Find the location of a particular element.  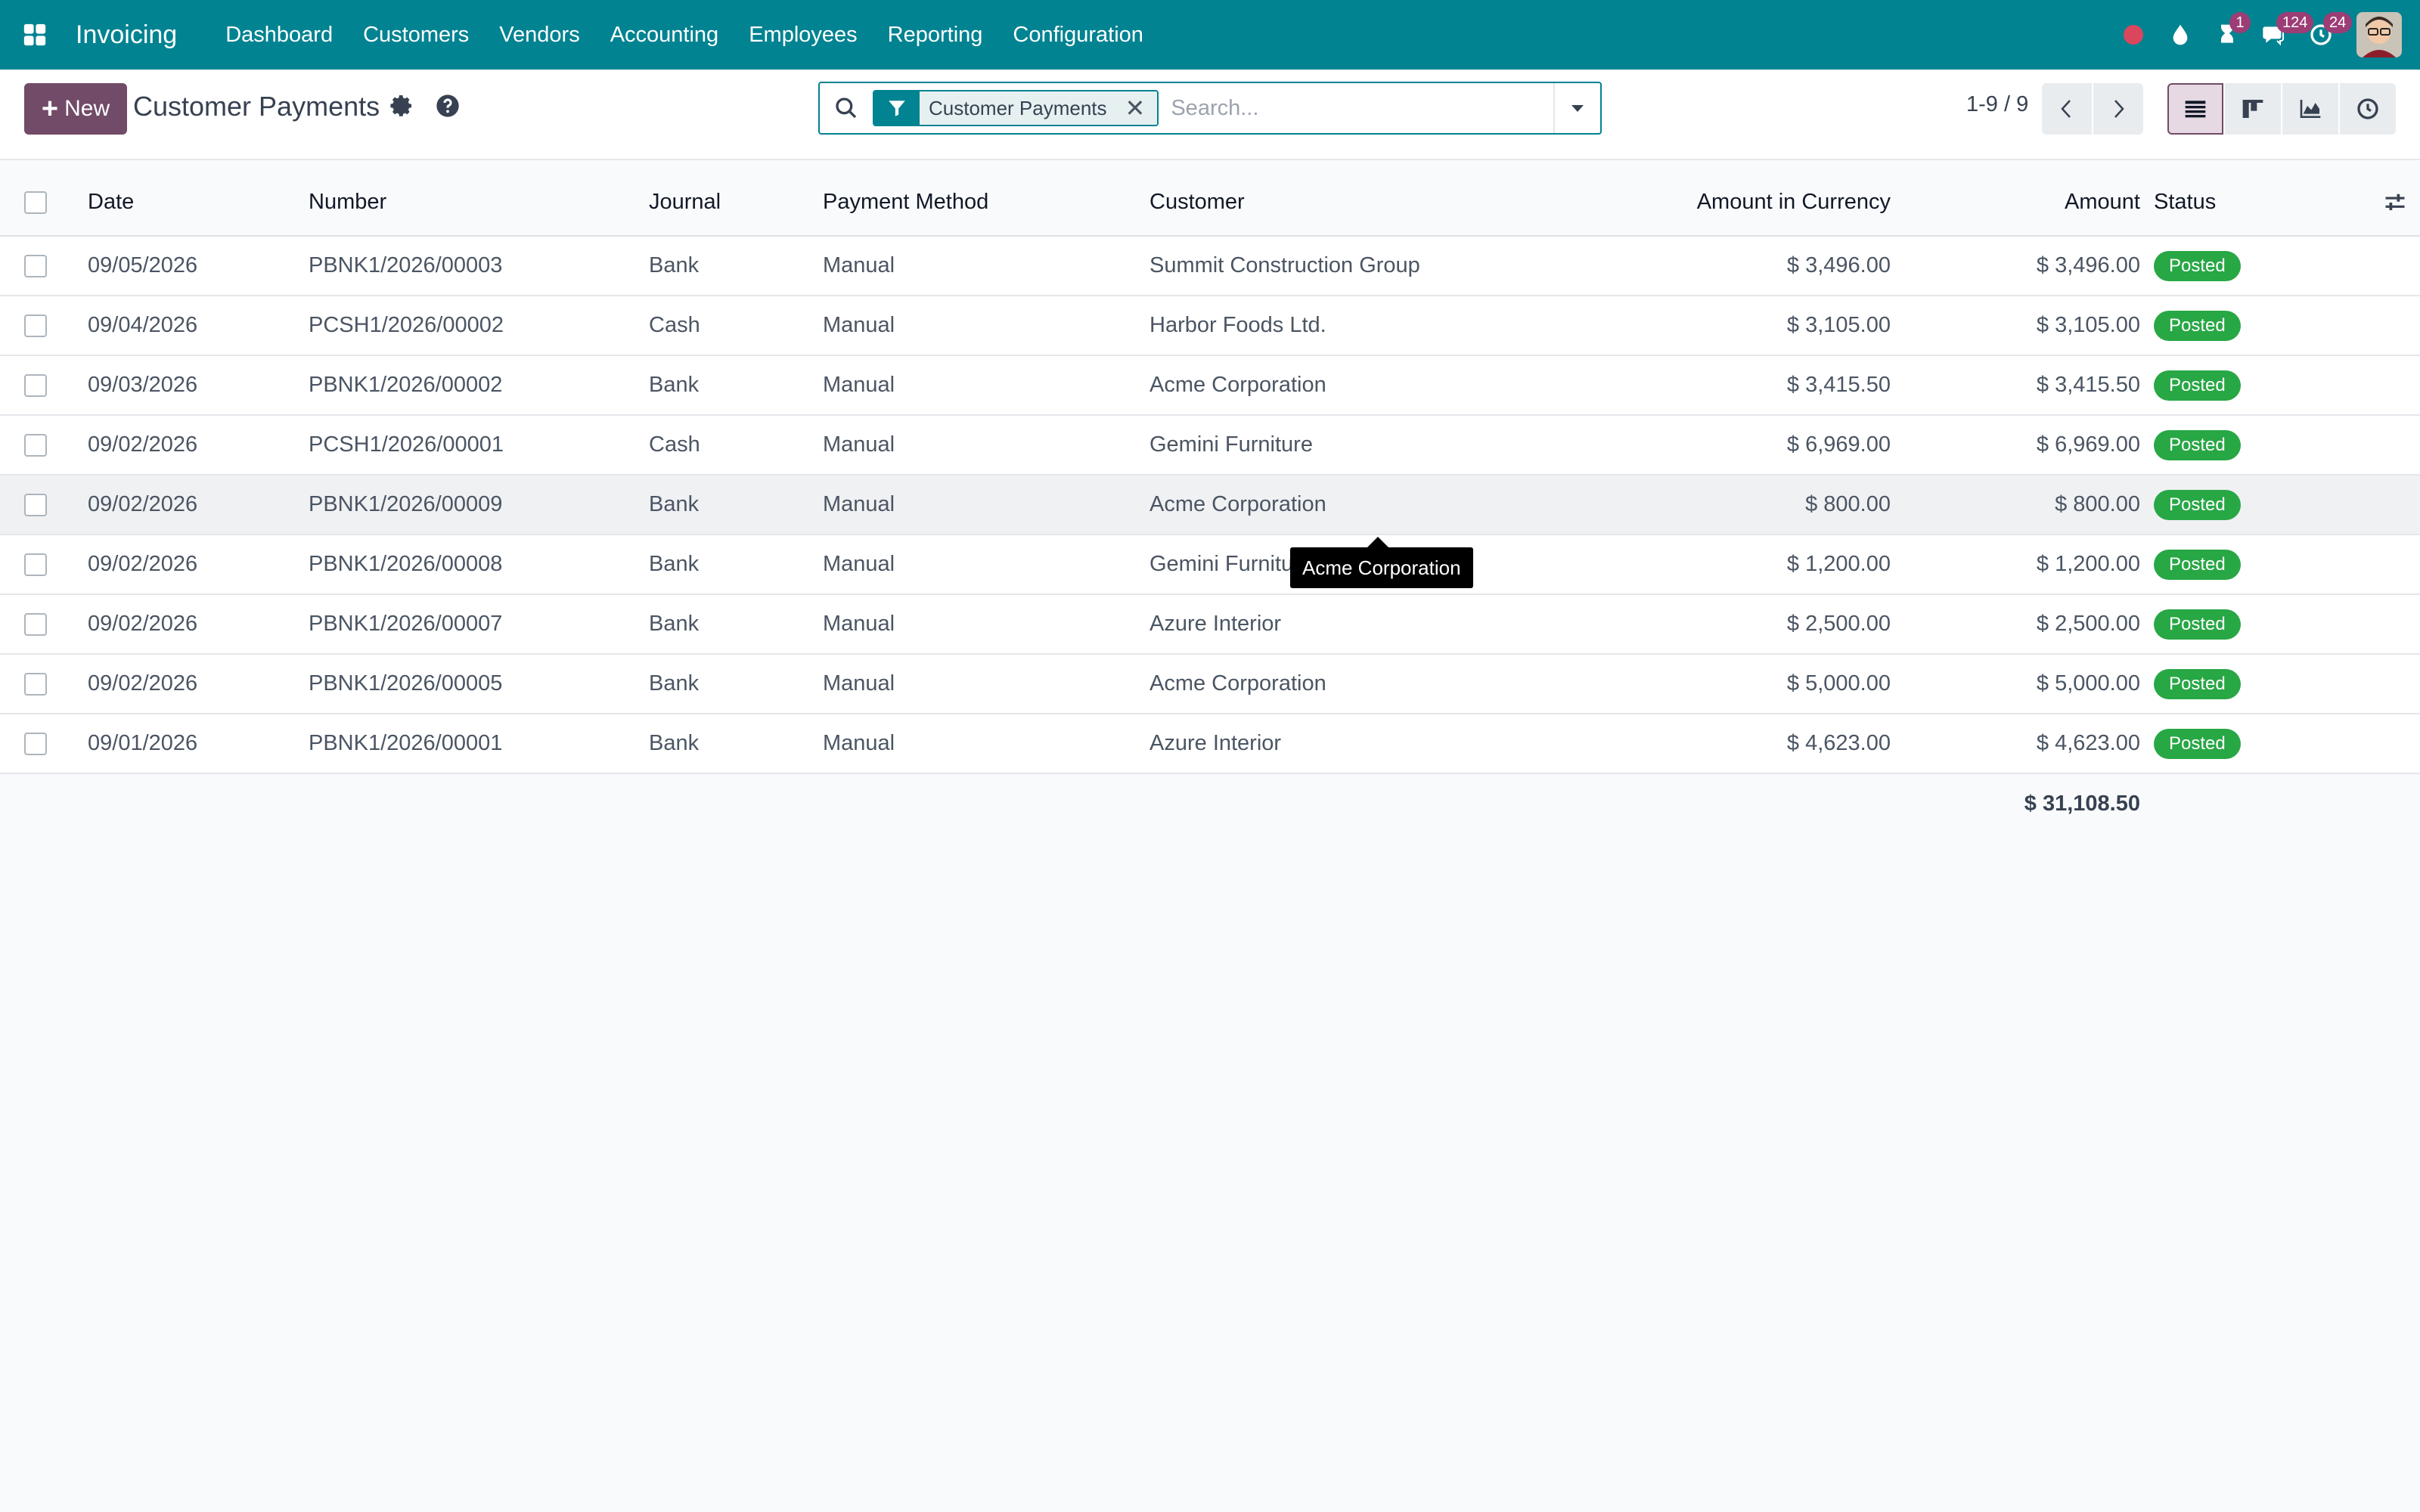

gear-icon is located at coordinates (402, 106).